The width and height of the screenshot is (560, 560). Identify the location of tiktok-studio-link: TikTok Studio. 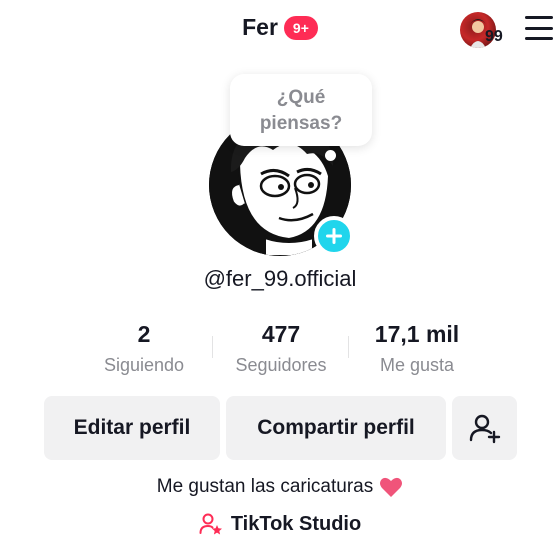
(280, 524).